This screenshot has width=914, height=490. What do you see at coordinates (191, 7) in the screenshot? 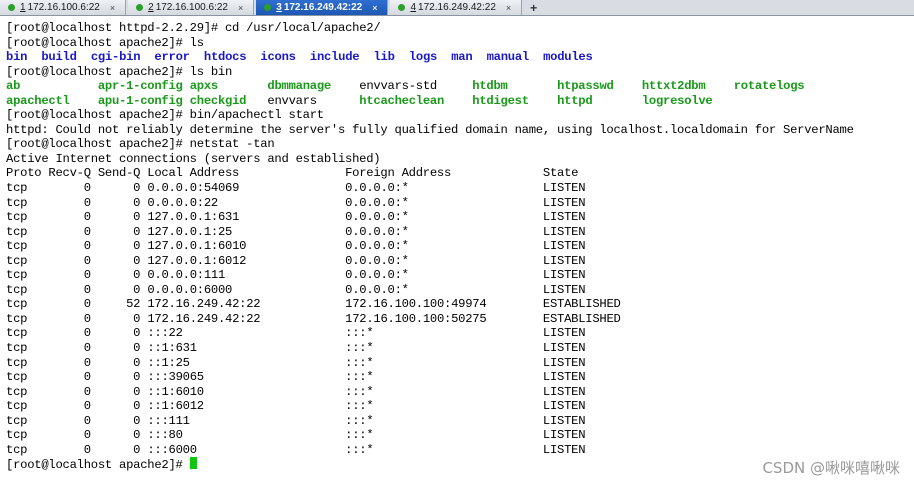
I see `session-tab-2: 2 172.16.100.6:22 ×` at bounding box center [191, 7].